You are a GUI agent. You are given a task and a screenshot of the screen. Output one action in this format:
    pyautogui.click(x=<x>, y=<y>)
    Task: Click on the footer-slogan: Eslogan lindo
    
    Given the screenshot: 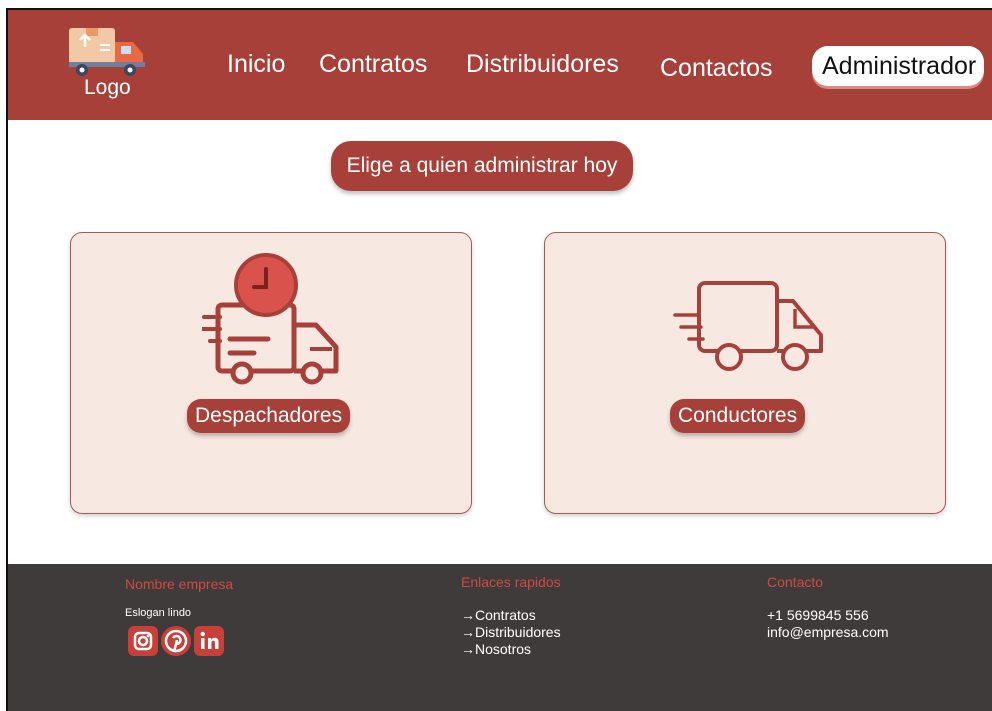 What is the action you would take?
    pyautogui.click(x=158, y=613)
    